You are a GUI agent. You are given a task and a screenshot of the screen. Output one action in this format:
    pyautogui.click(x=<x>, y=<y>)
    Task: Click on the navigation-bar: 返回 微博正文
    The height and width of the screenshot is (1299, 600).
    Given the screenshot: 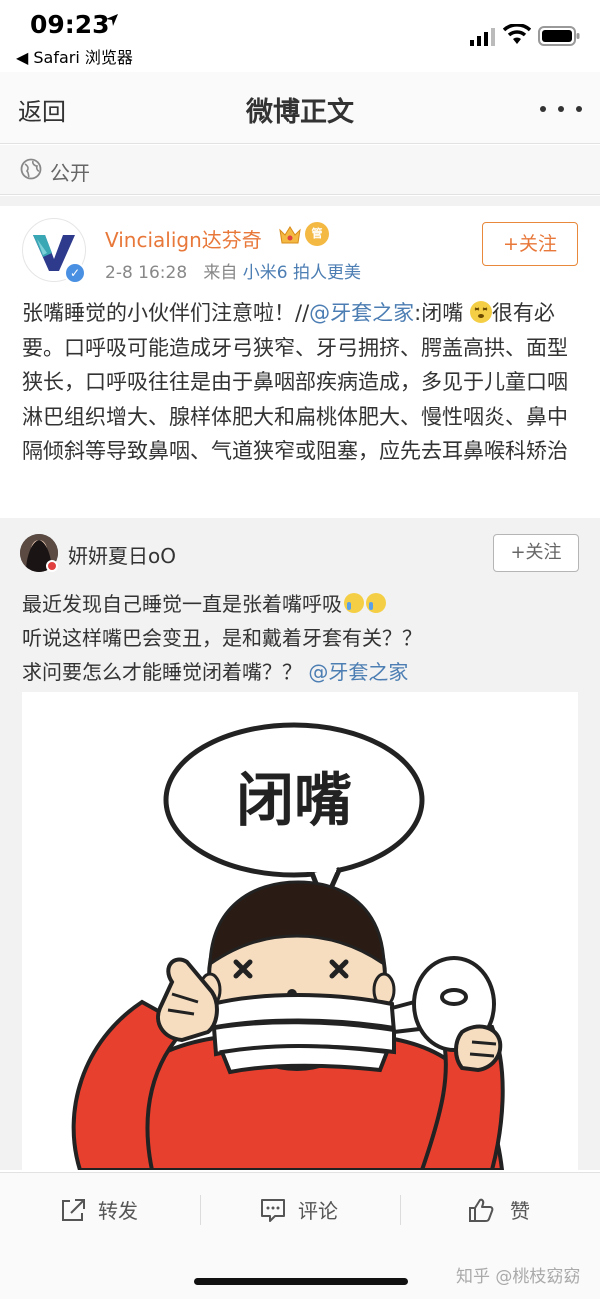 What is the action you would take?
    pyautogui.click(x=300, y=108)
    